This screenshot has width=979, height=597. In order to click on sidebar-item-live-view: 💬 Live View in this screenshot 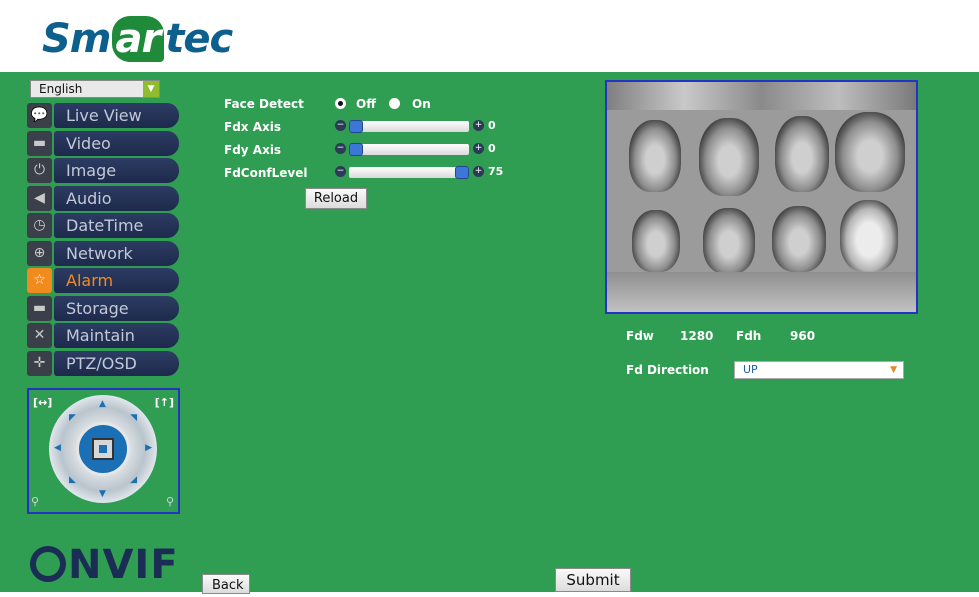, I will do `click(103, 115)`.